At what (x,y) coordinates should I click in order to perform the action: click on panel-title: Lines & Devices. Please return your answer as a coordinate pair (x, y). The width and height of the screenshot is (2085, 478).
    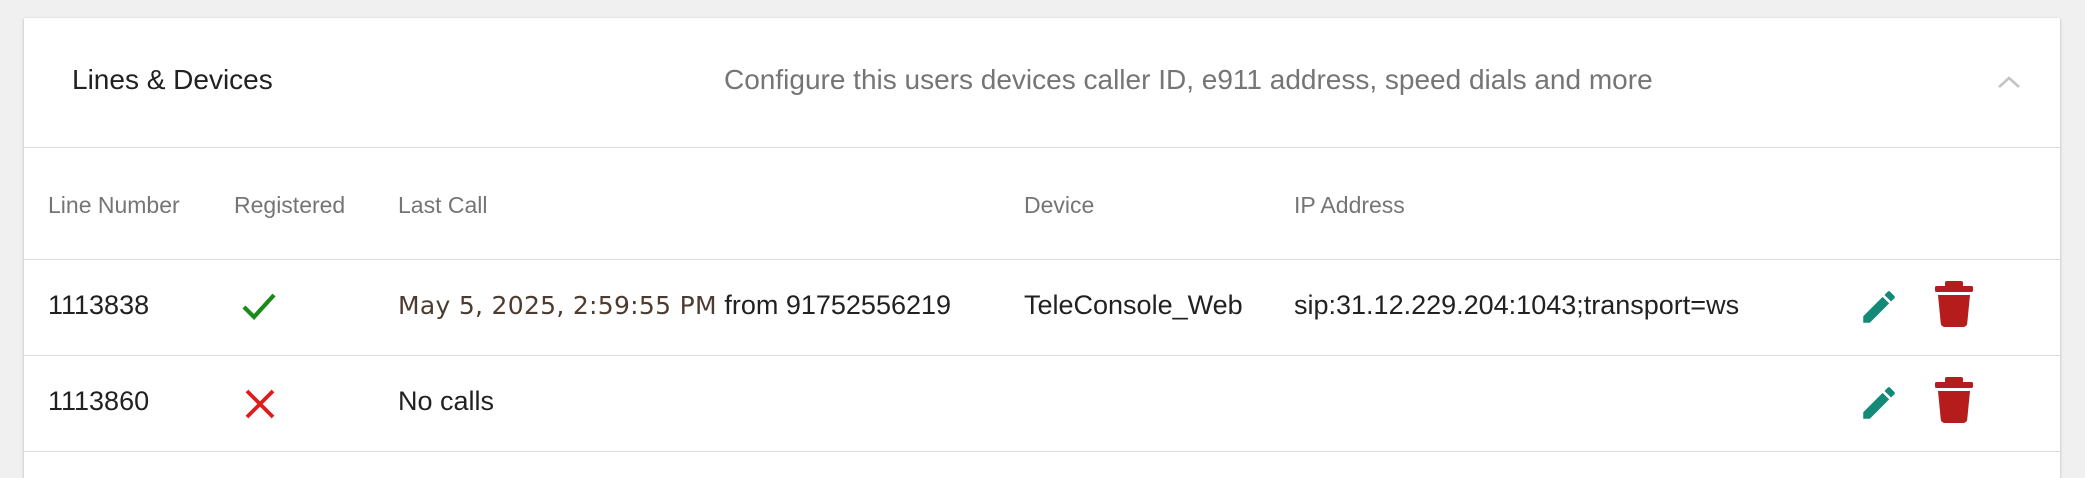
    Looking at the image, I should click on (172, 79).